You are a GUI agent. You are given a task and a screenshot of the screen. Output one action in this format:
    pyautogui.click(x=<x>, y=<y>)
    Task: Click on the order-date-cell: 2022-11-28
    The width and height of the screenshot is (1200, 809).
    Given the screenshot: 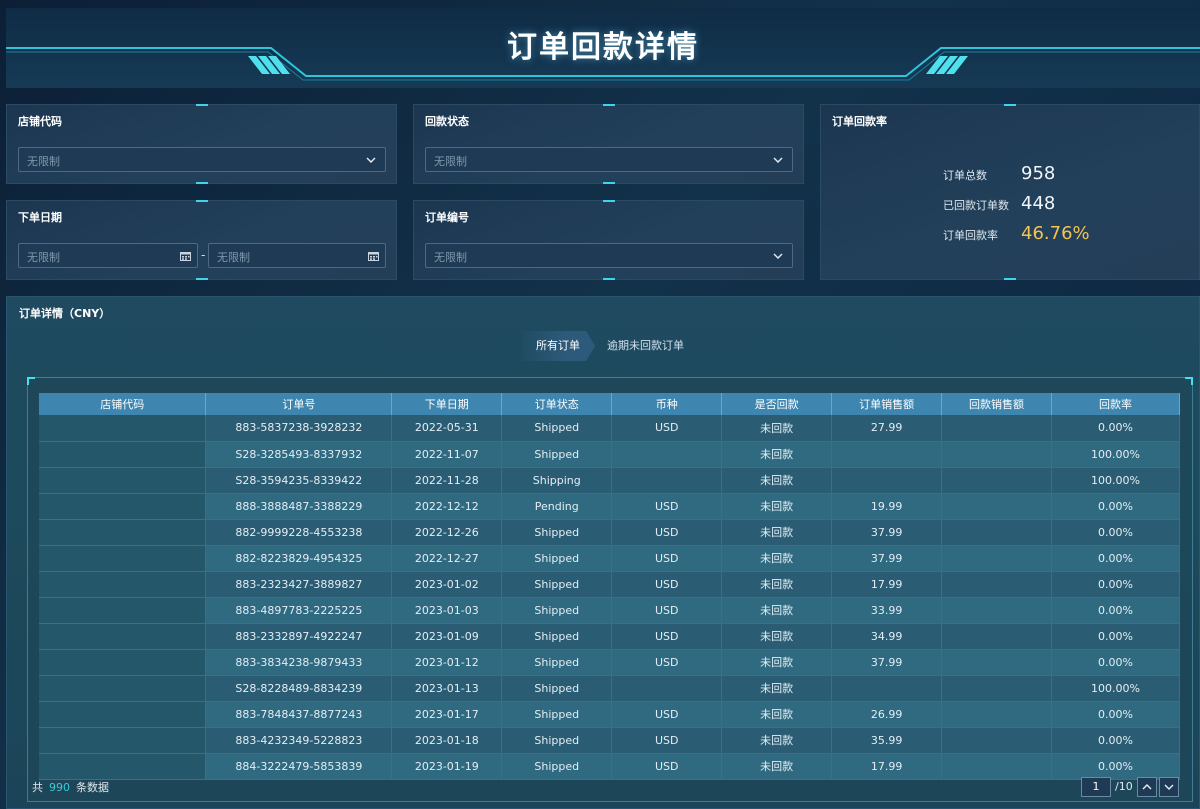 What is the action you would take?
    pyautogui.click(x=447, y=480)
    